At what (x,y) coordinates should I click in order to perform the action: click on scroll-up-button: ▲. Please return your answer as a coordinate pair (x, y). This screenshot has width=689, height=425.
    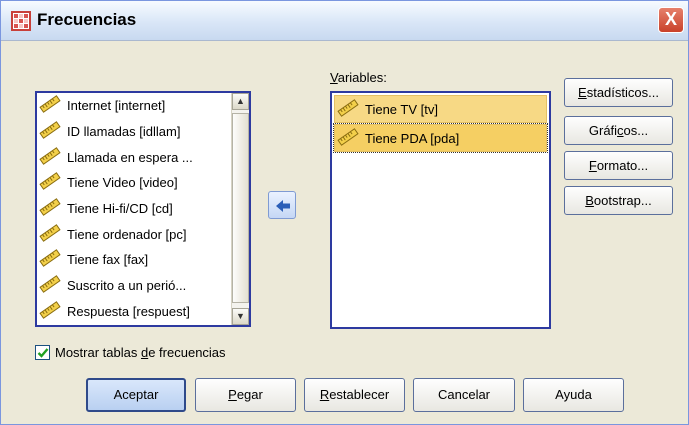
    Looking at the image, I should click on (240, 101).